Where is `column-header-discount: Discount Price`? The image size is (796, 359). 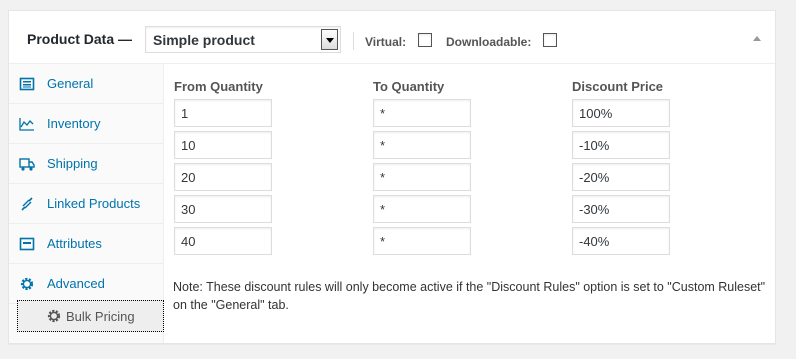 column-header-discount: Discount Price is located at coordinates (618, 86).